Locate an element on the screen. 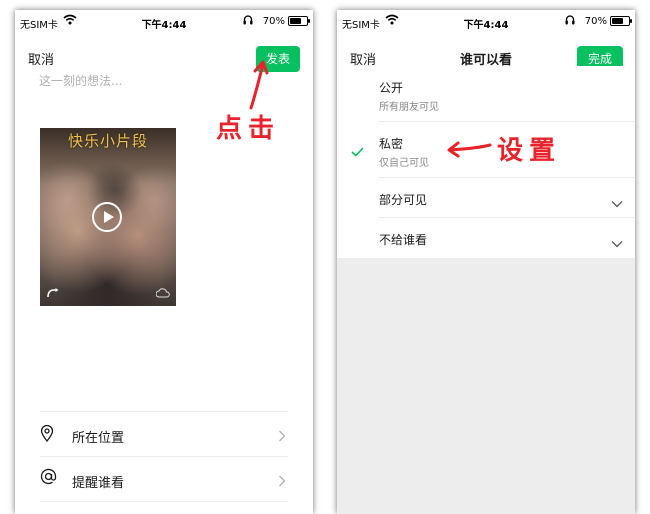  option-partial: 部分可见 is located at coordinates (486, 197).